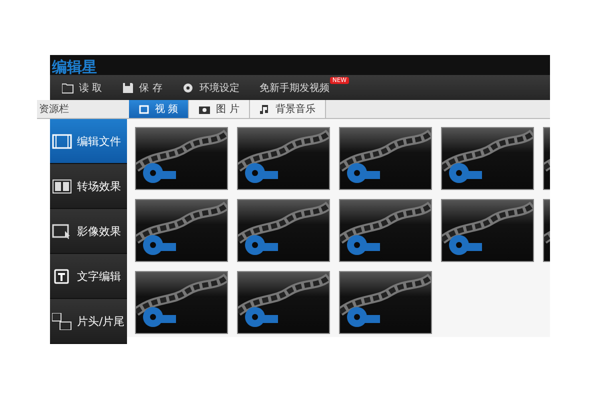 Image resolution: width=600 pixels, height=400 pixels. I want to click on sidebar-item: 文字编辑, so click(88, 276).